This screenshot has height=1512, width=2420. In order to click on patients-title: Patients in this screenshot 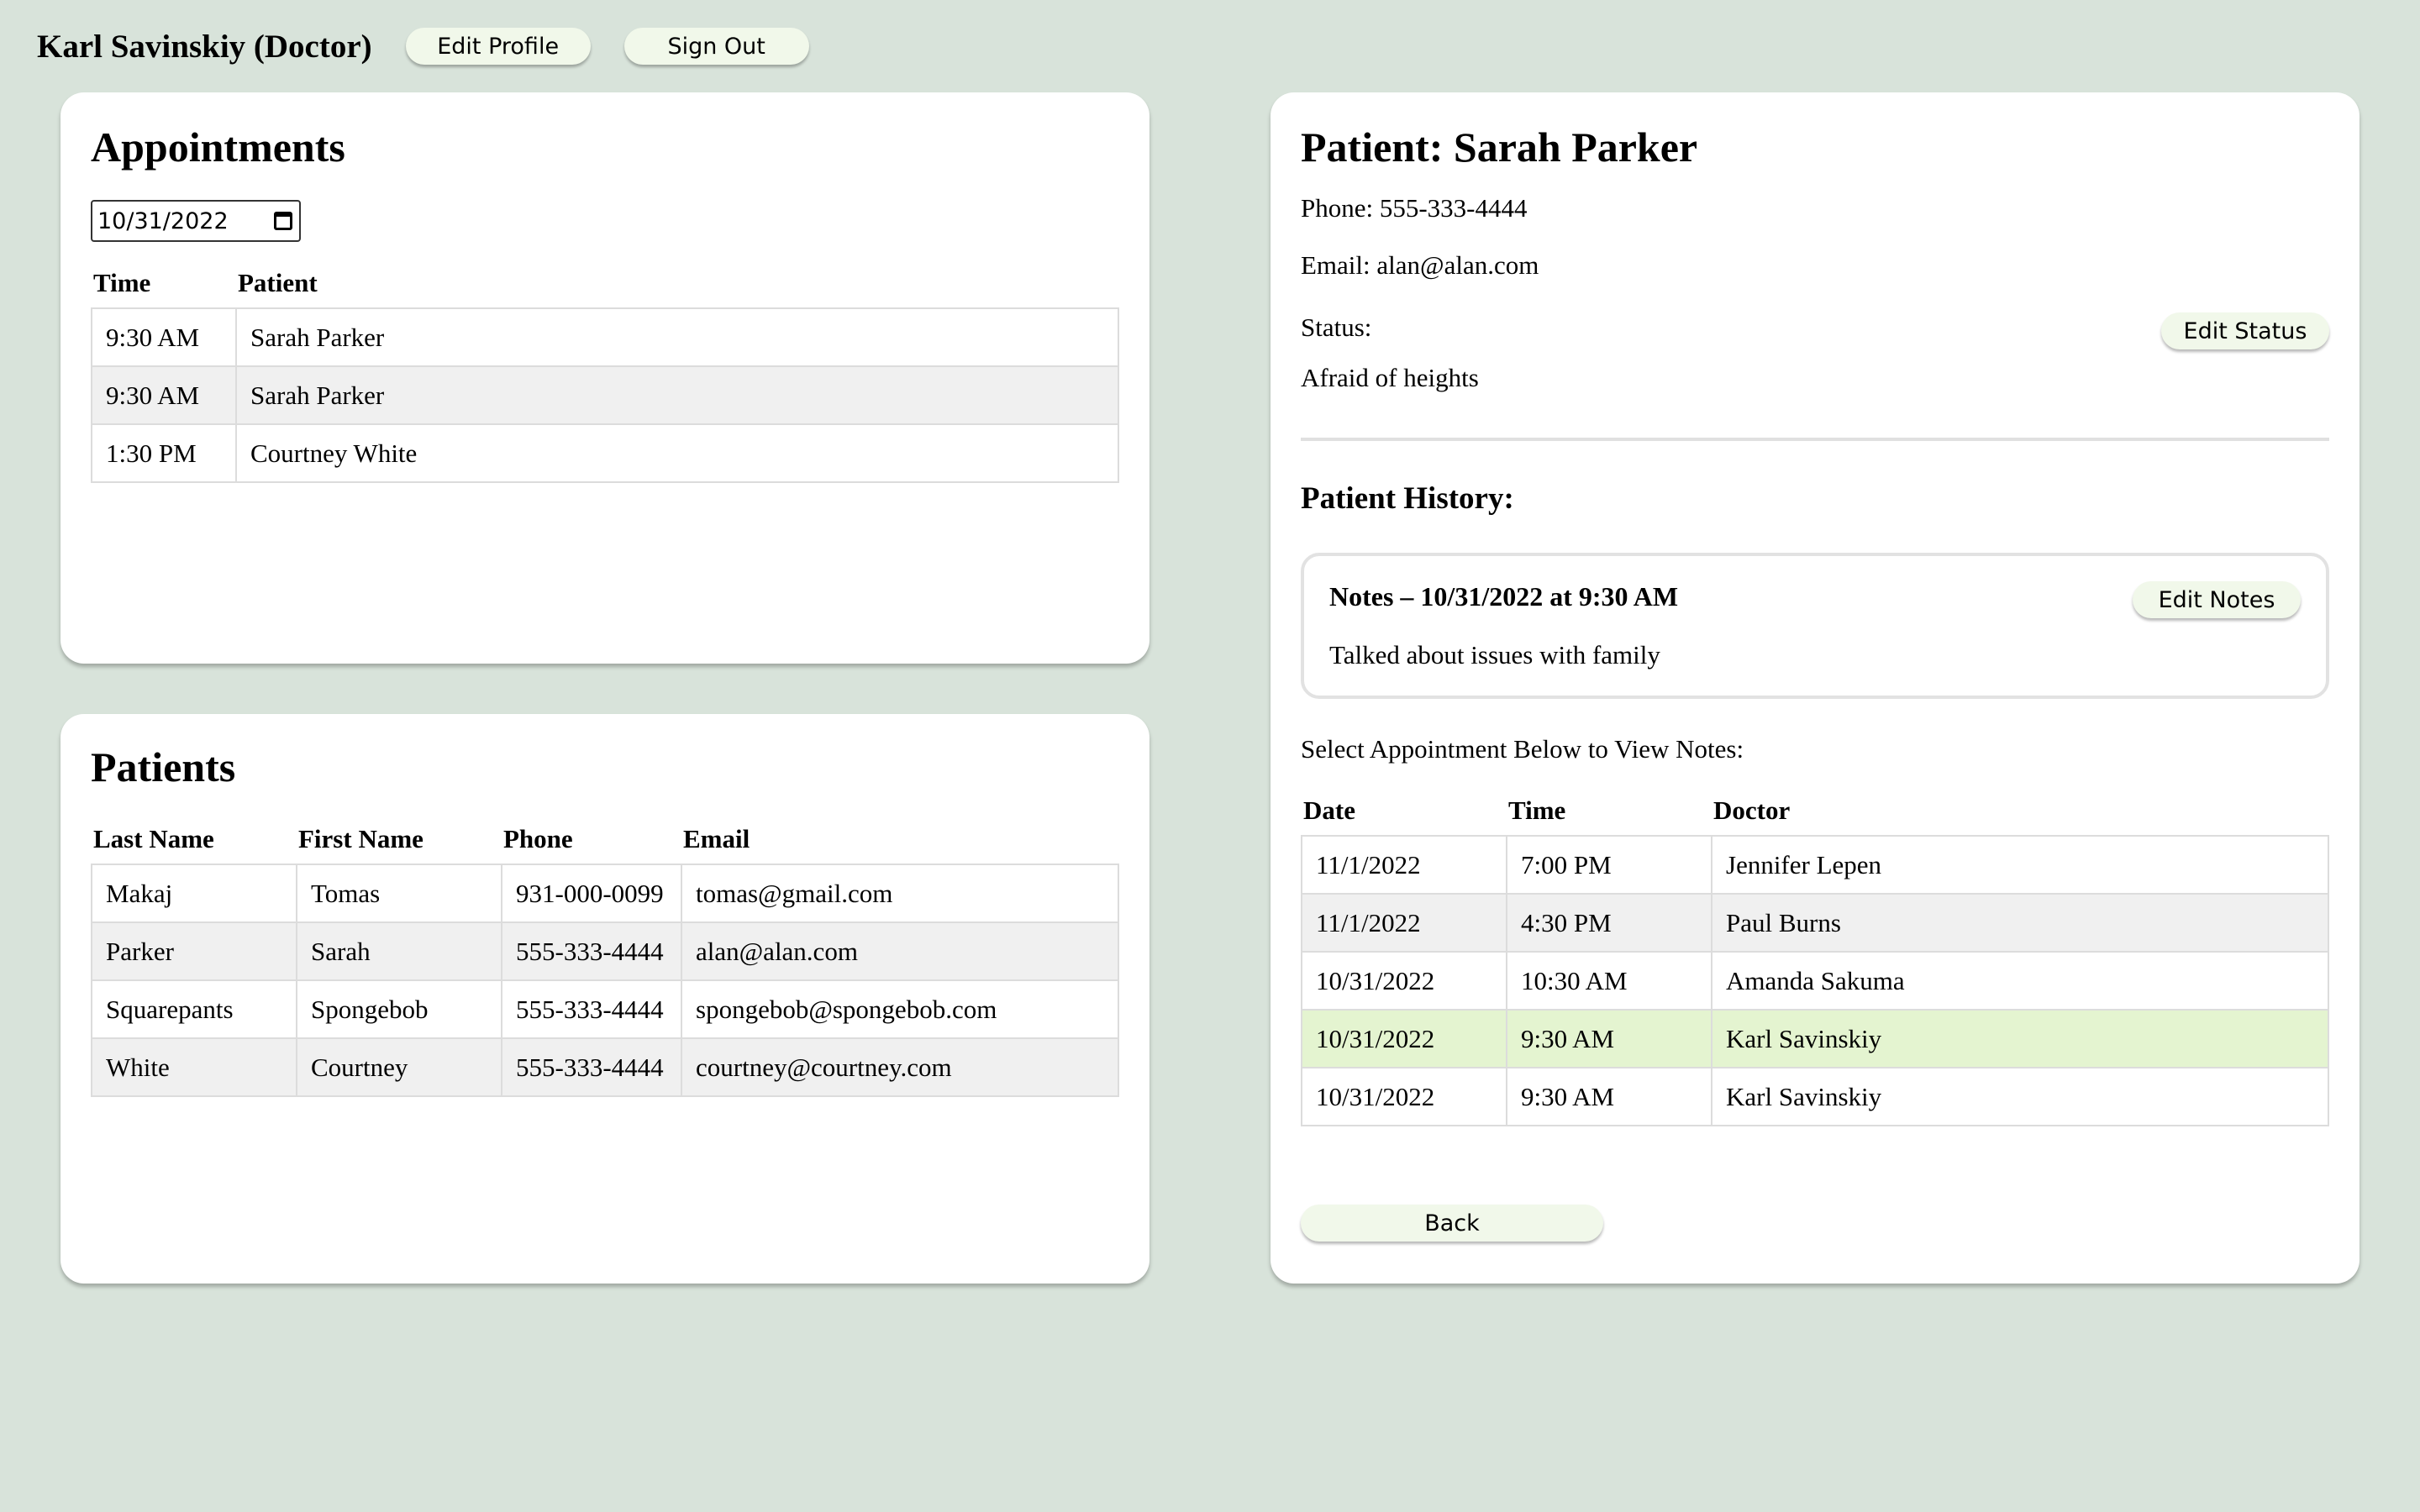, I will do `click(163, 766)`.